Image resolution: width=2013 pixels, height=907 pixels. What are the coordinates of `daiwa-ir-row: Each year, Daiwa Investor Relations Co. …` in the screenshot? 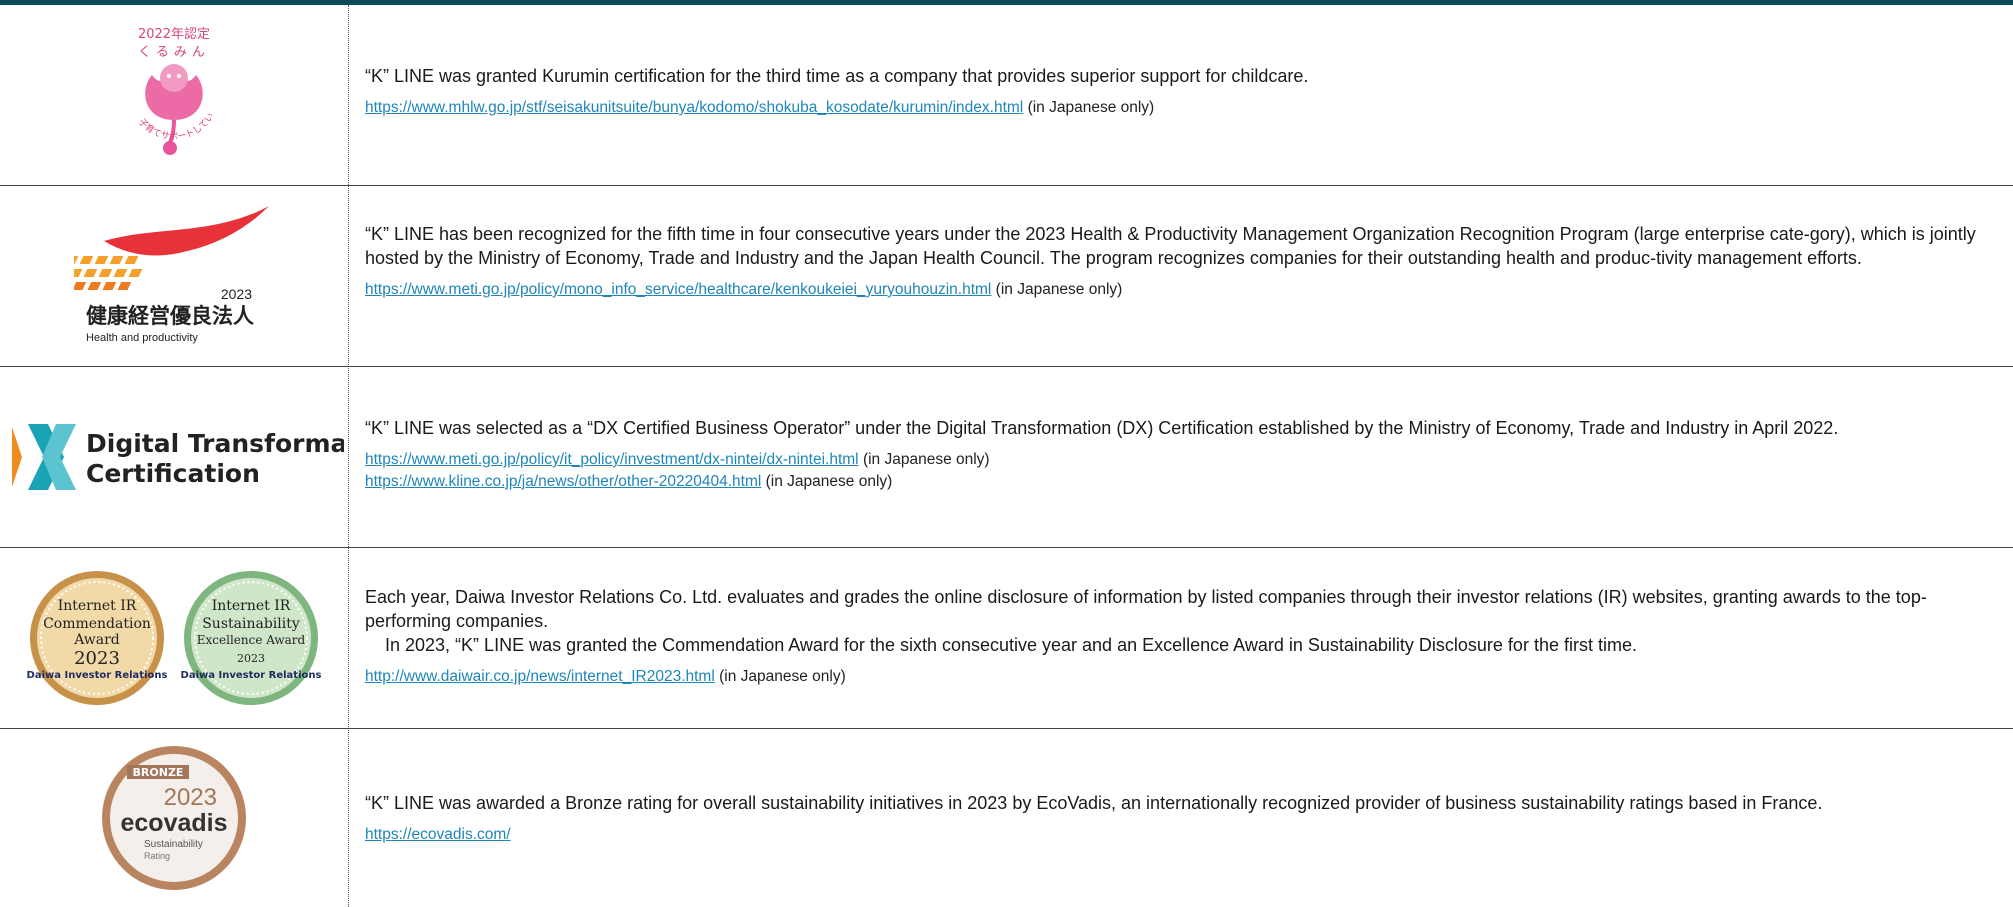 It's located at (1185, 636).